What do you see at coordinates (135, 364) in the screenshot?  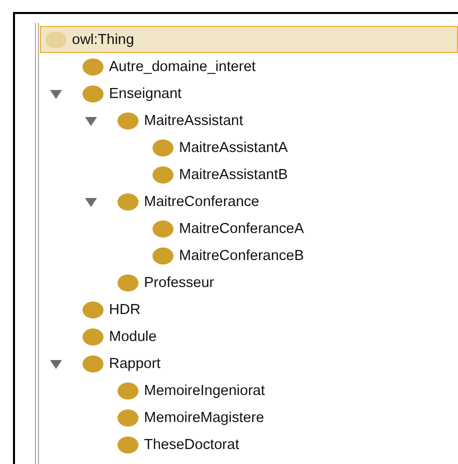 I see `class-label: Rapport` at bounding box center [135, 364].